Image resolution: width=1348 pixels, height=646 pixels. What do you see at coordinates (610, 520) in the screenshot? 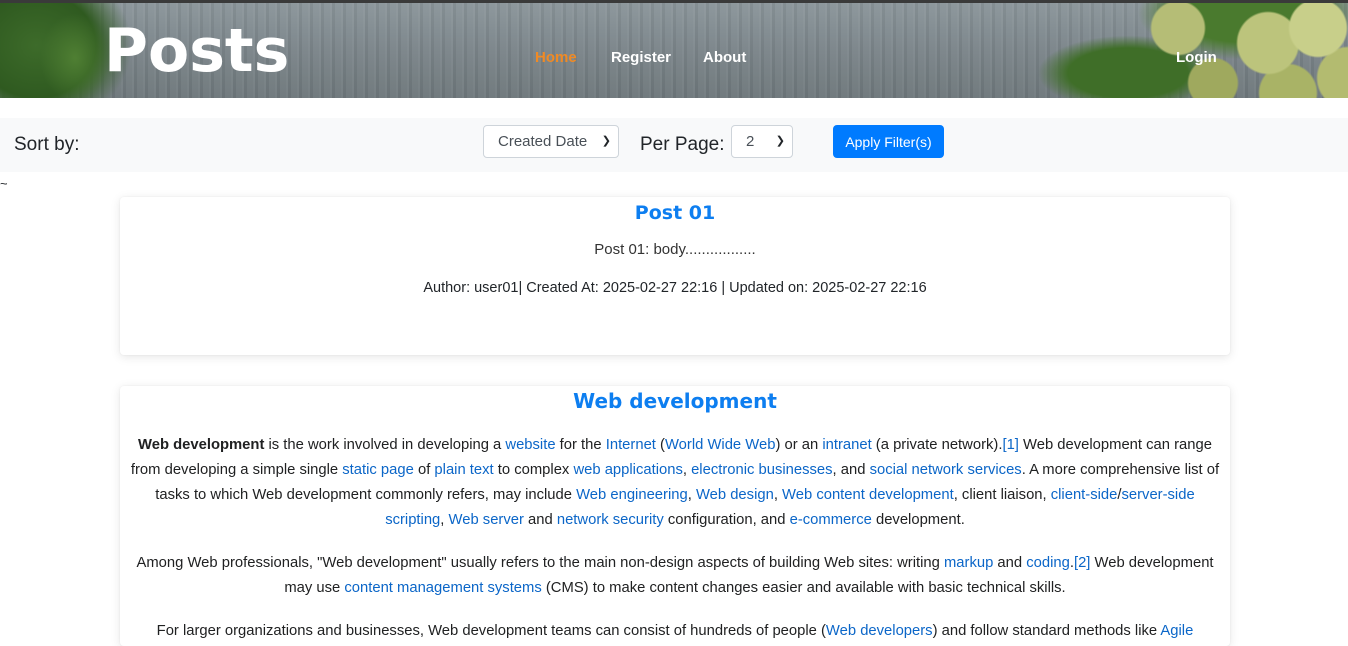
I see `link: network security` at bounding box center [610, 520].